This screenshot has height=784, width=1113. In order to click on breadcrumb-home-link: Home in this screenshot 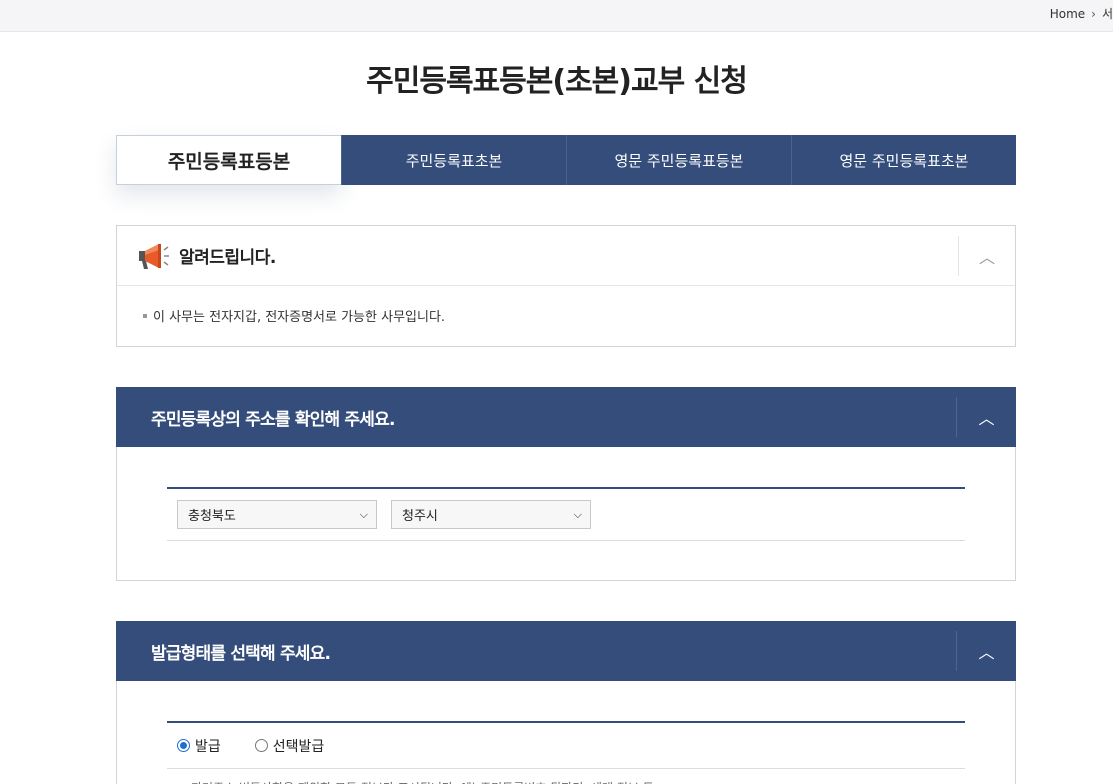, I will do `click(1067, 14)`.